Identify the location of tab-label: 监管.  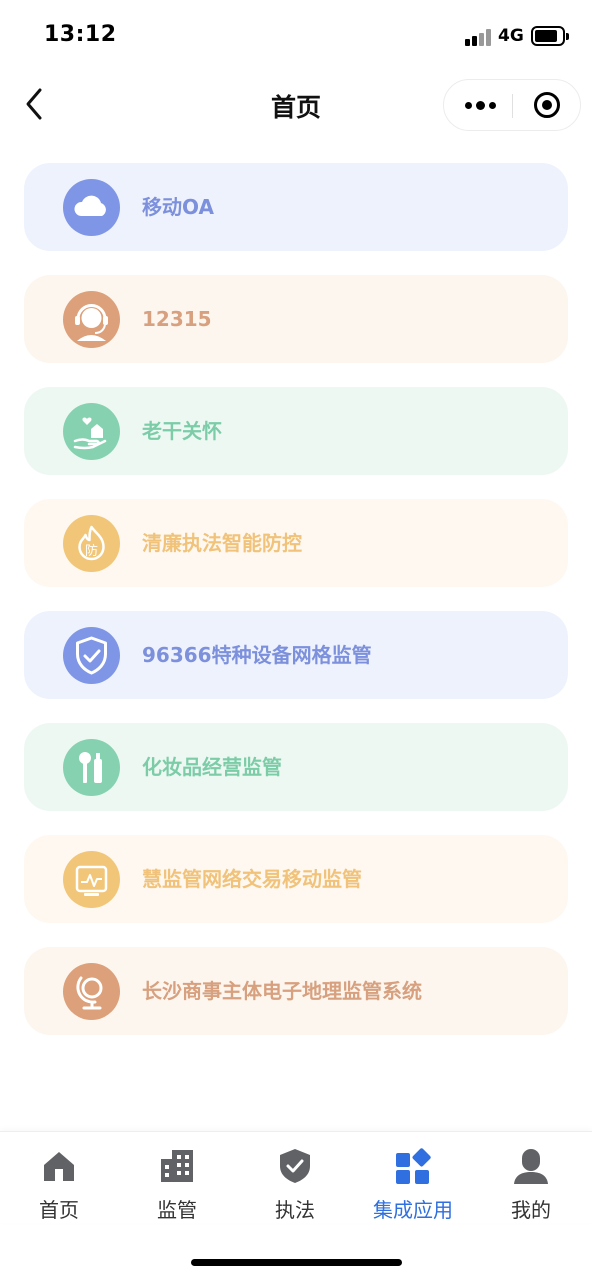
(177, 1210).